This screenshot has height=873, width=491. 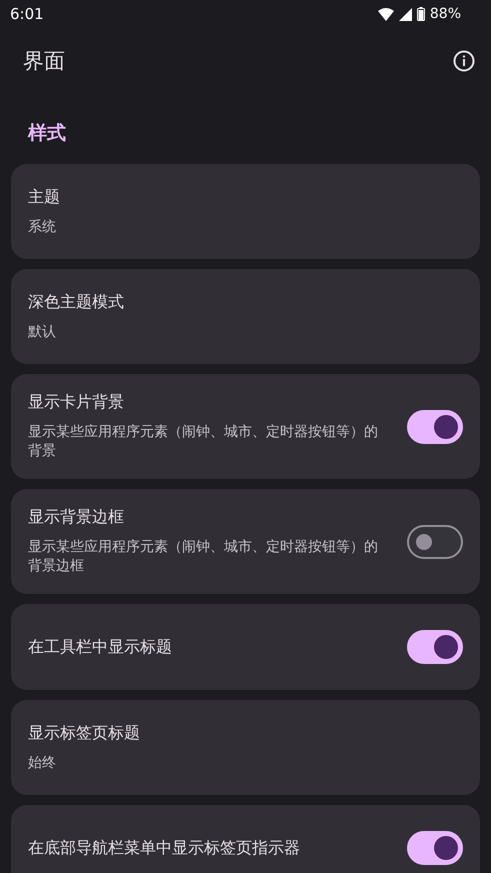 I want to click on setting-description: 显示某些应用程序元素（闹钟、城市、定时器按钮等）的背景, so click(x=203, y=442).